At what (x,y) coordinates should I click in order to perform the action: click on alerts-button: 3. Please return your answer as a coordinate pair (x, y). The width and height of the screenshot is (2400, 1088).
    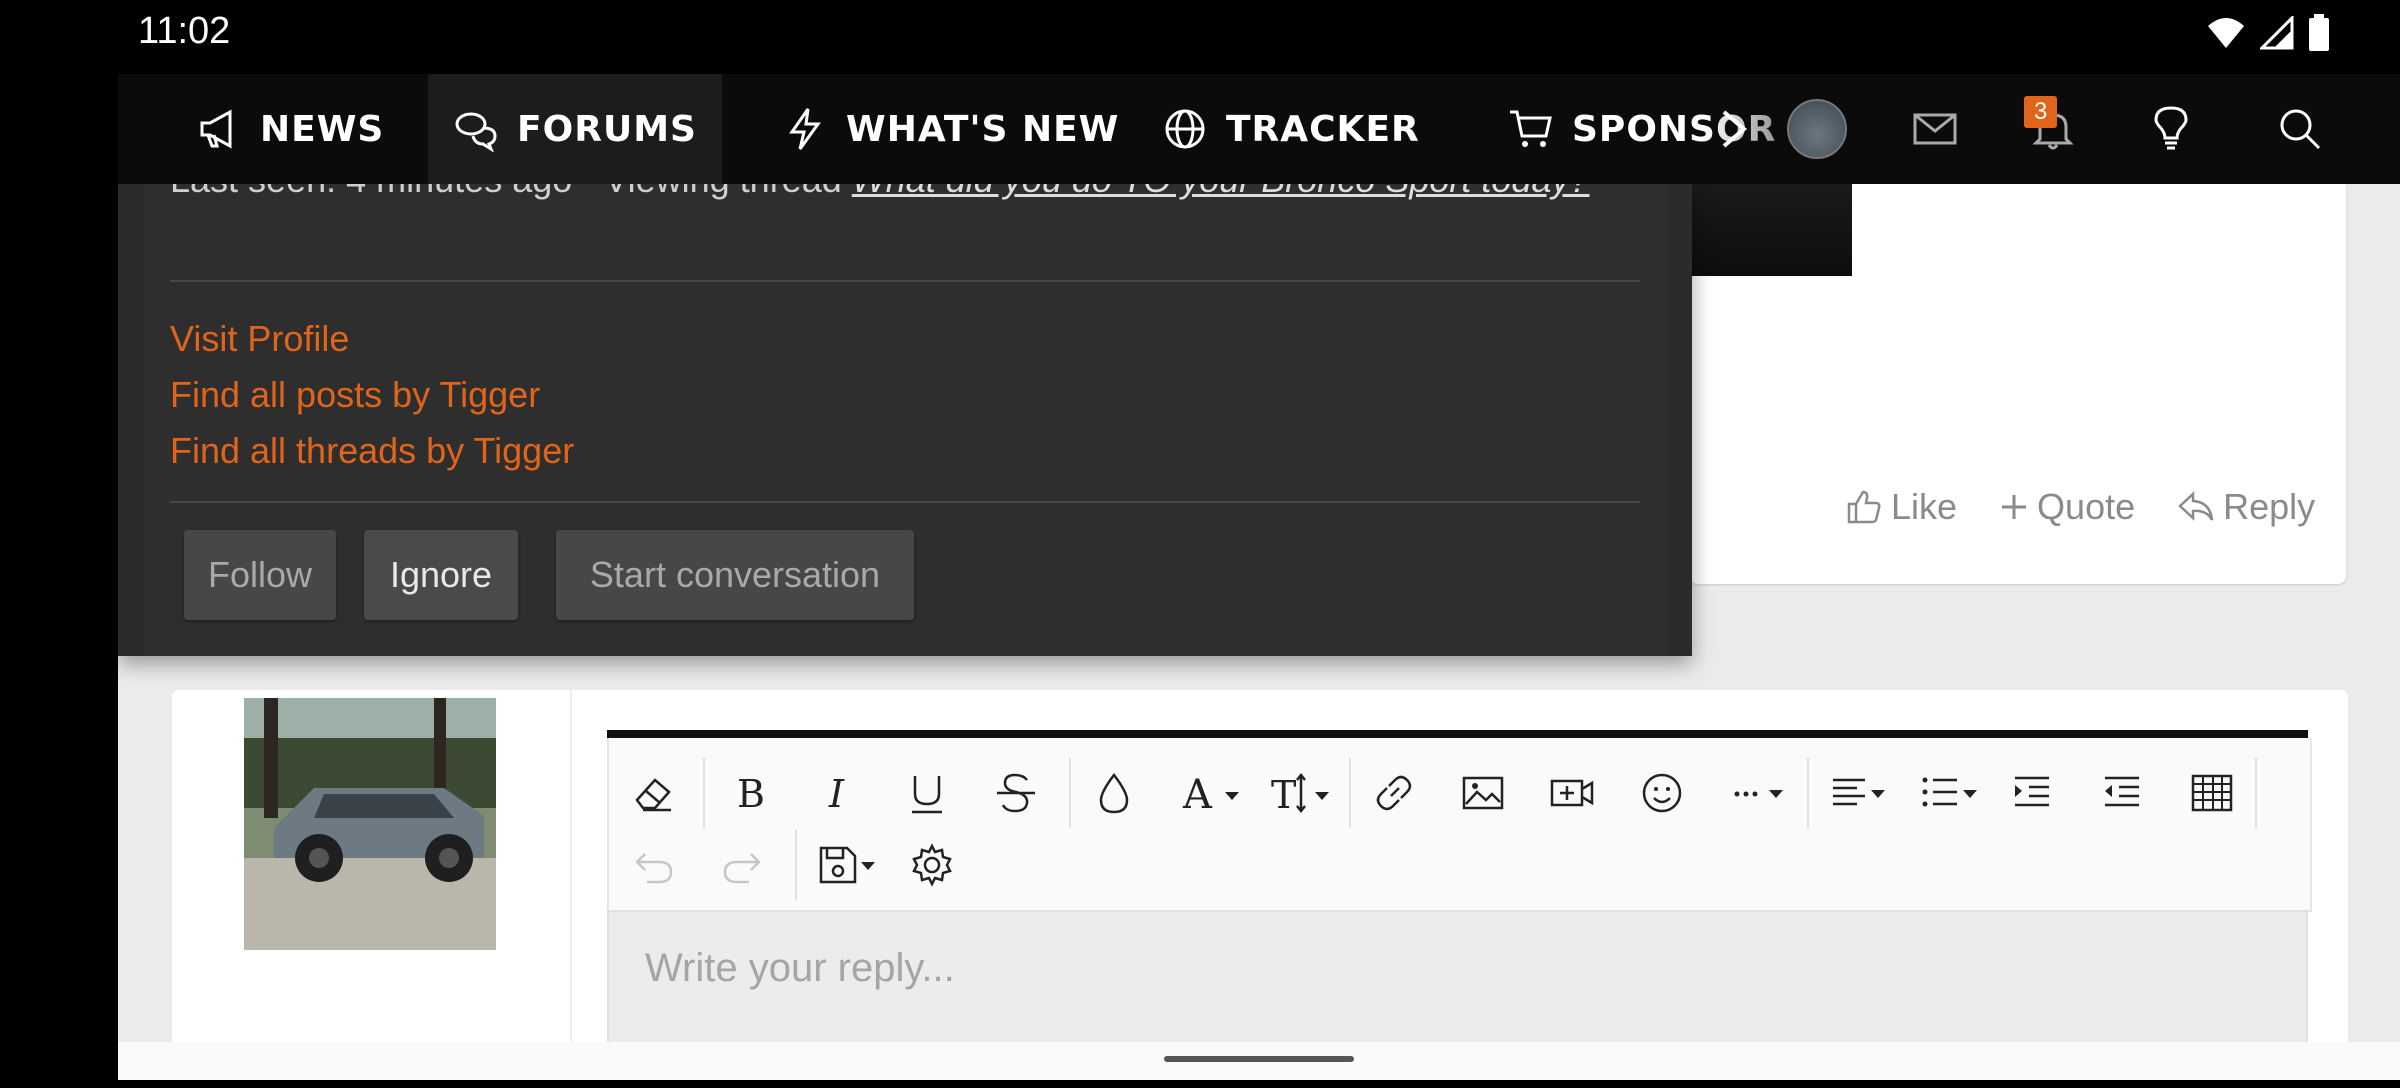
    Looking at the image, I should click on (2053, 129).